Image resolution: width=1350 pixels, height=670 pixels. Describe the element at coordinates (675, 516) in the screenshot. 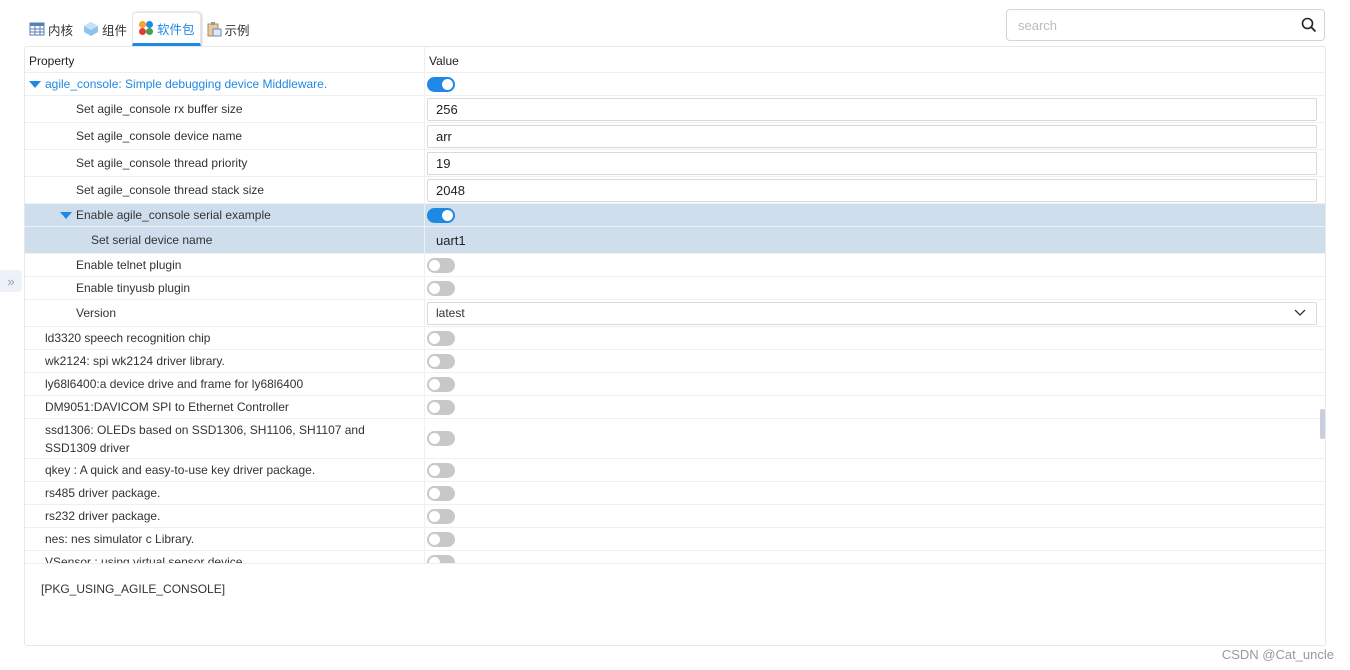

I see `property-row: rs232 driver package.` at that location.